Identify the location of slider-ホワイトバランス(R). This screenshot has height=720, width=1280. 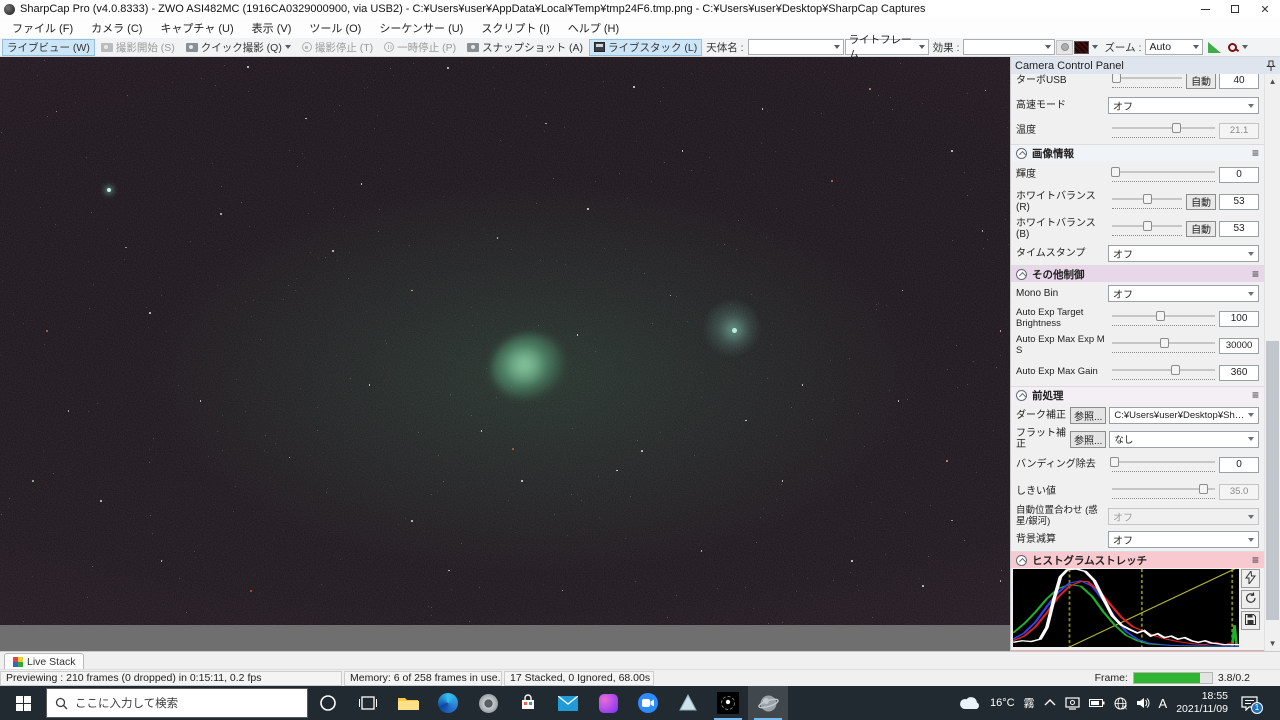
(1147, 201).